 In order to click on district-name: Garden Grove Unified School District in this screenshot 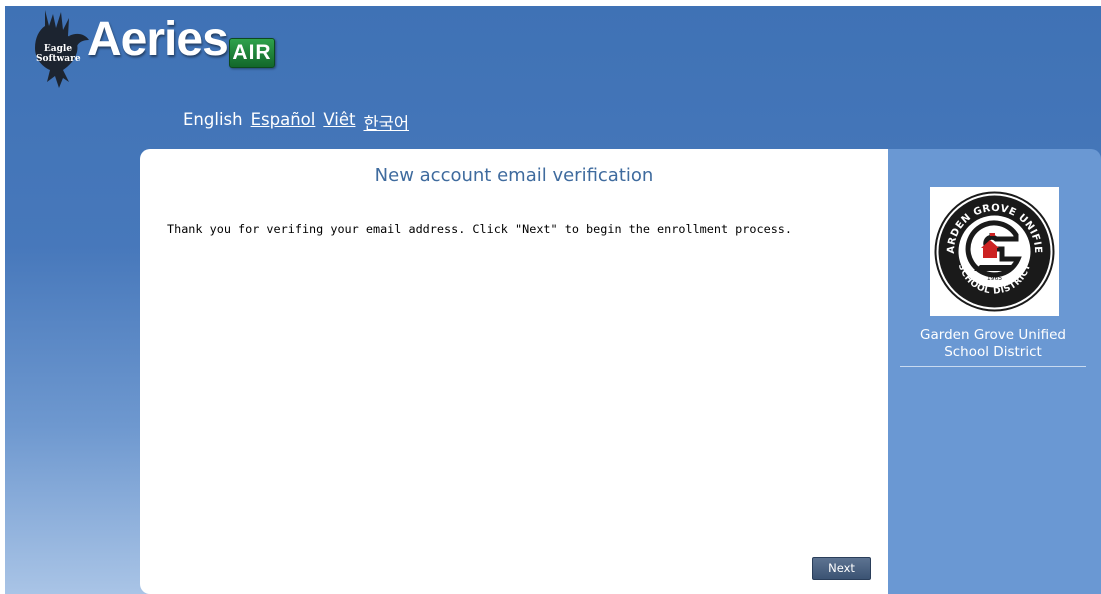, I will do `click(993, 344)`.